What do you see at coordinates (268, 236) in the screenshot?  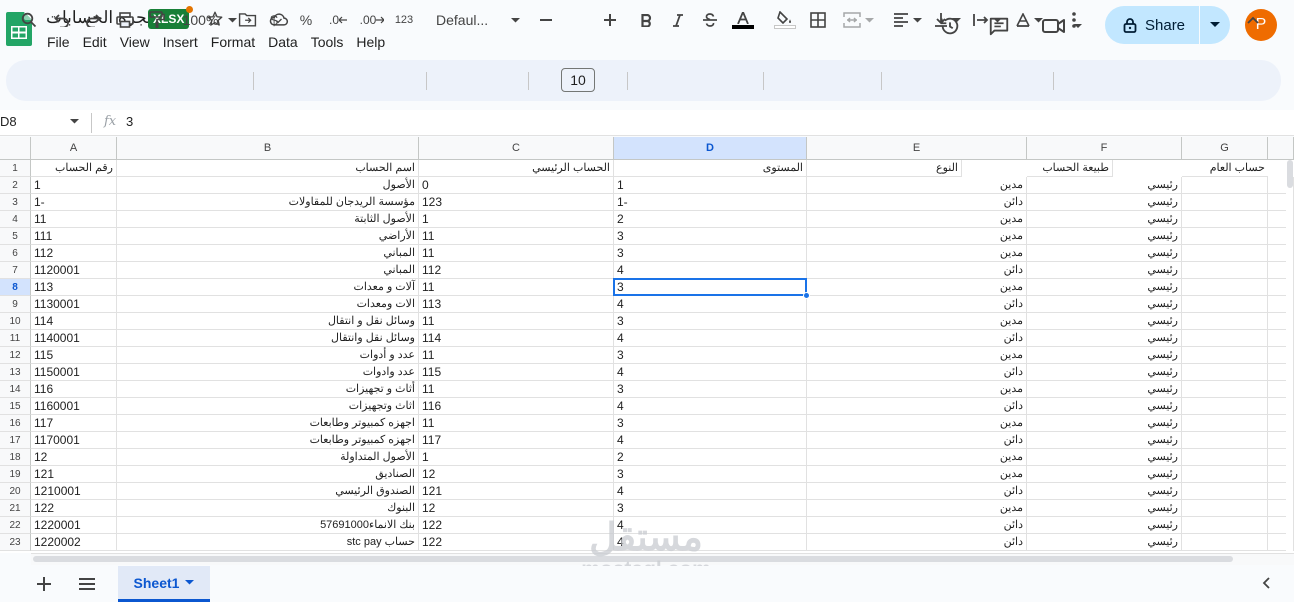 I see `table-cell: الأراضي` at bounding box center [268, 236].